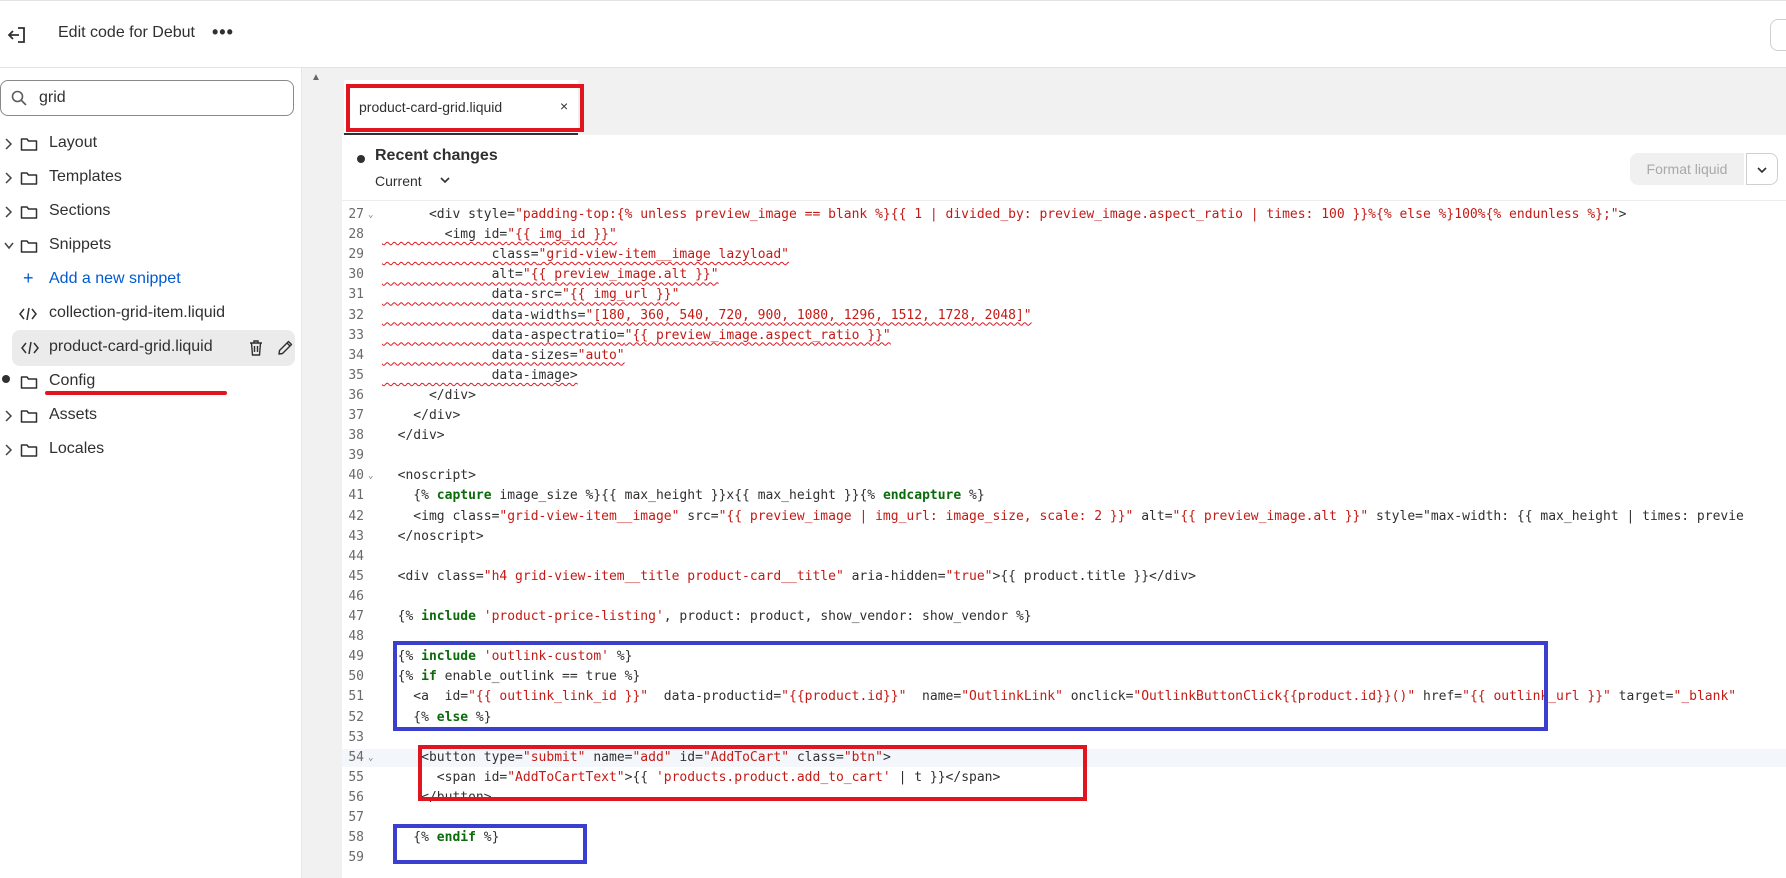 This screenshot has width=1786, height=878. Describe the element at coordinates (1064, 557) in the screenshot. I see `code-line: 44` at that location.